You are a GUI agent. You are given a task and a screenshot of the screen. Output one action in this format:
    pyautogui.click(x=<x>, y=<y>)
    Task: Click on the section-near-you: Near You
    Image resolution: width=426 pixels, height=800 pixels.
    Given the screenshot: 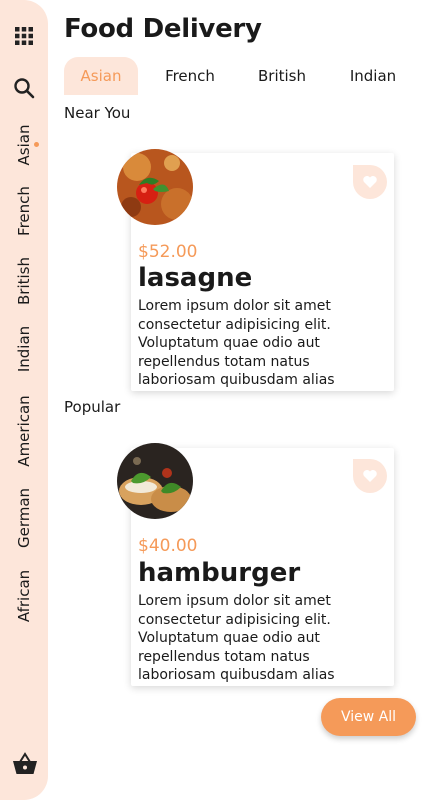 What is the action you would take?
    pyautogui.click(x=97, y=113)
    